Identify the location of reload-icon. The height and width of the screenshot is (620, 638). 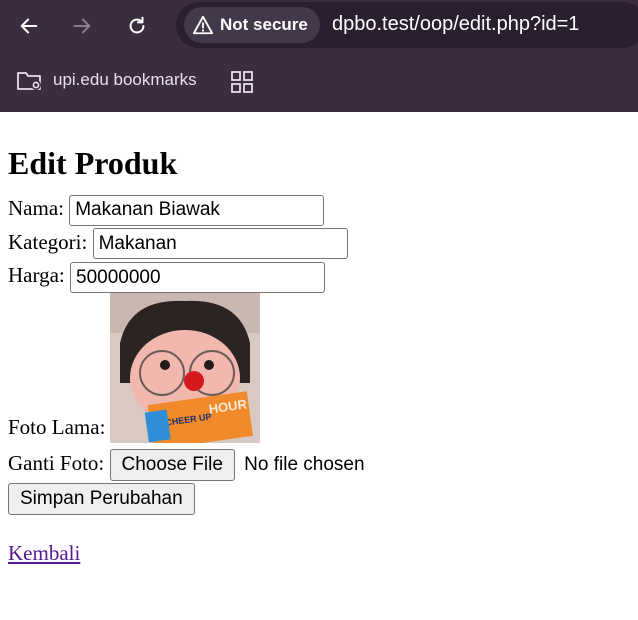
(137, 25).